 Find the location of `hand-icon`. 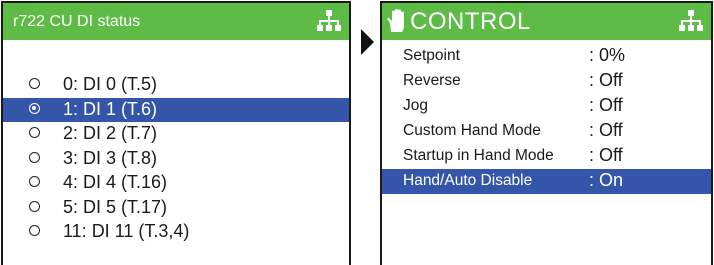

hand-icon is located at coordinates (395, 20).